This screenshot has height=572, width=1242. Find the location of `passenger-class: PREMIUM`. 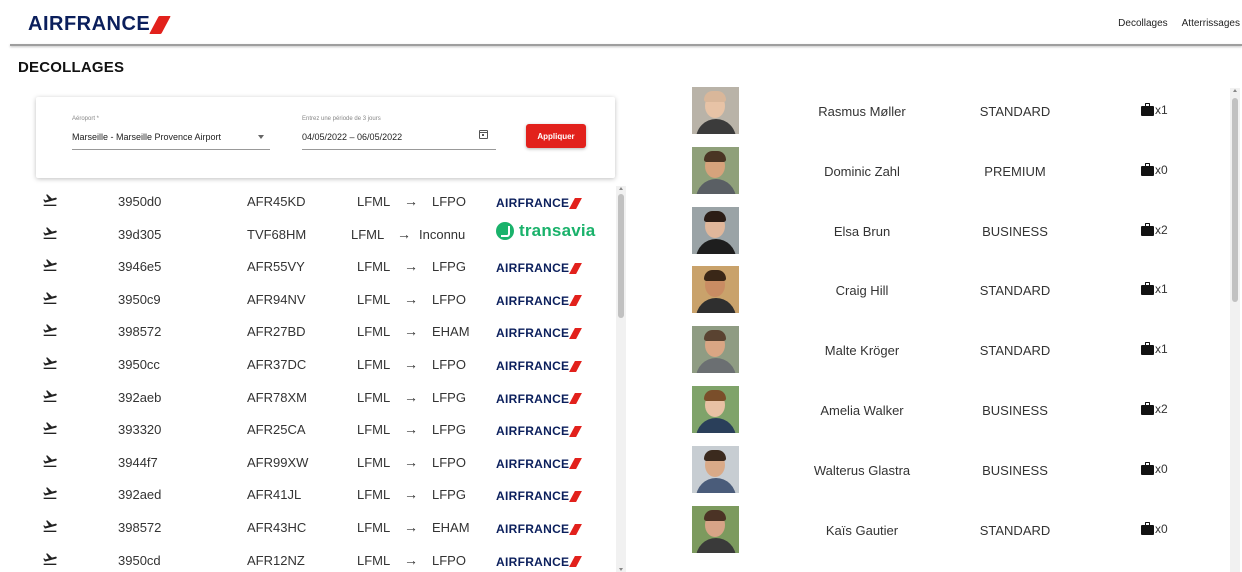

passenger-class: PREMIUM is located at coordinates (1015, 171).